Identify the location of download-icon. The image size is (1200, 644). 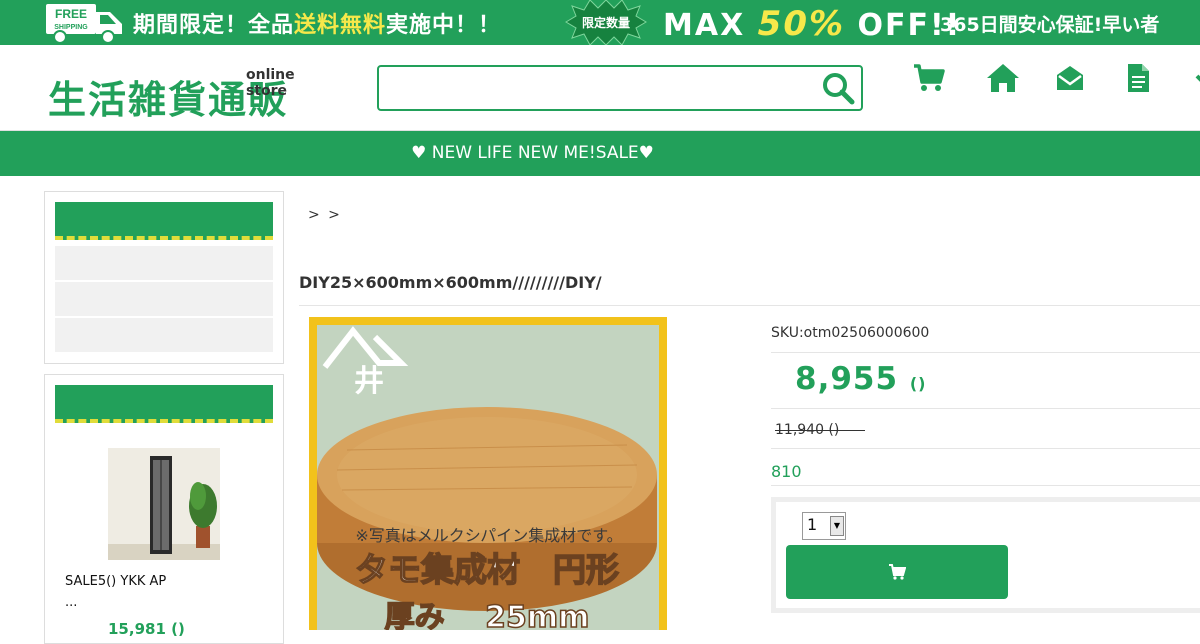
(1197, 78).